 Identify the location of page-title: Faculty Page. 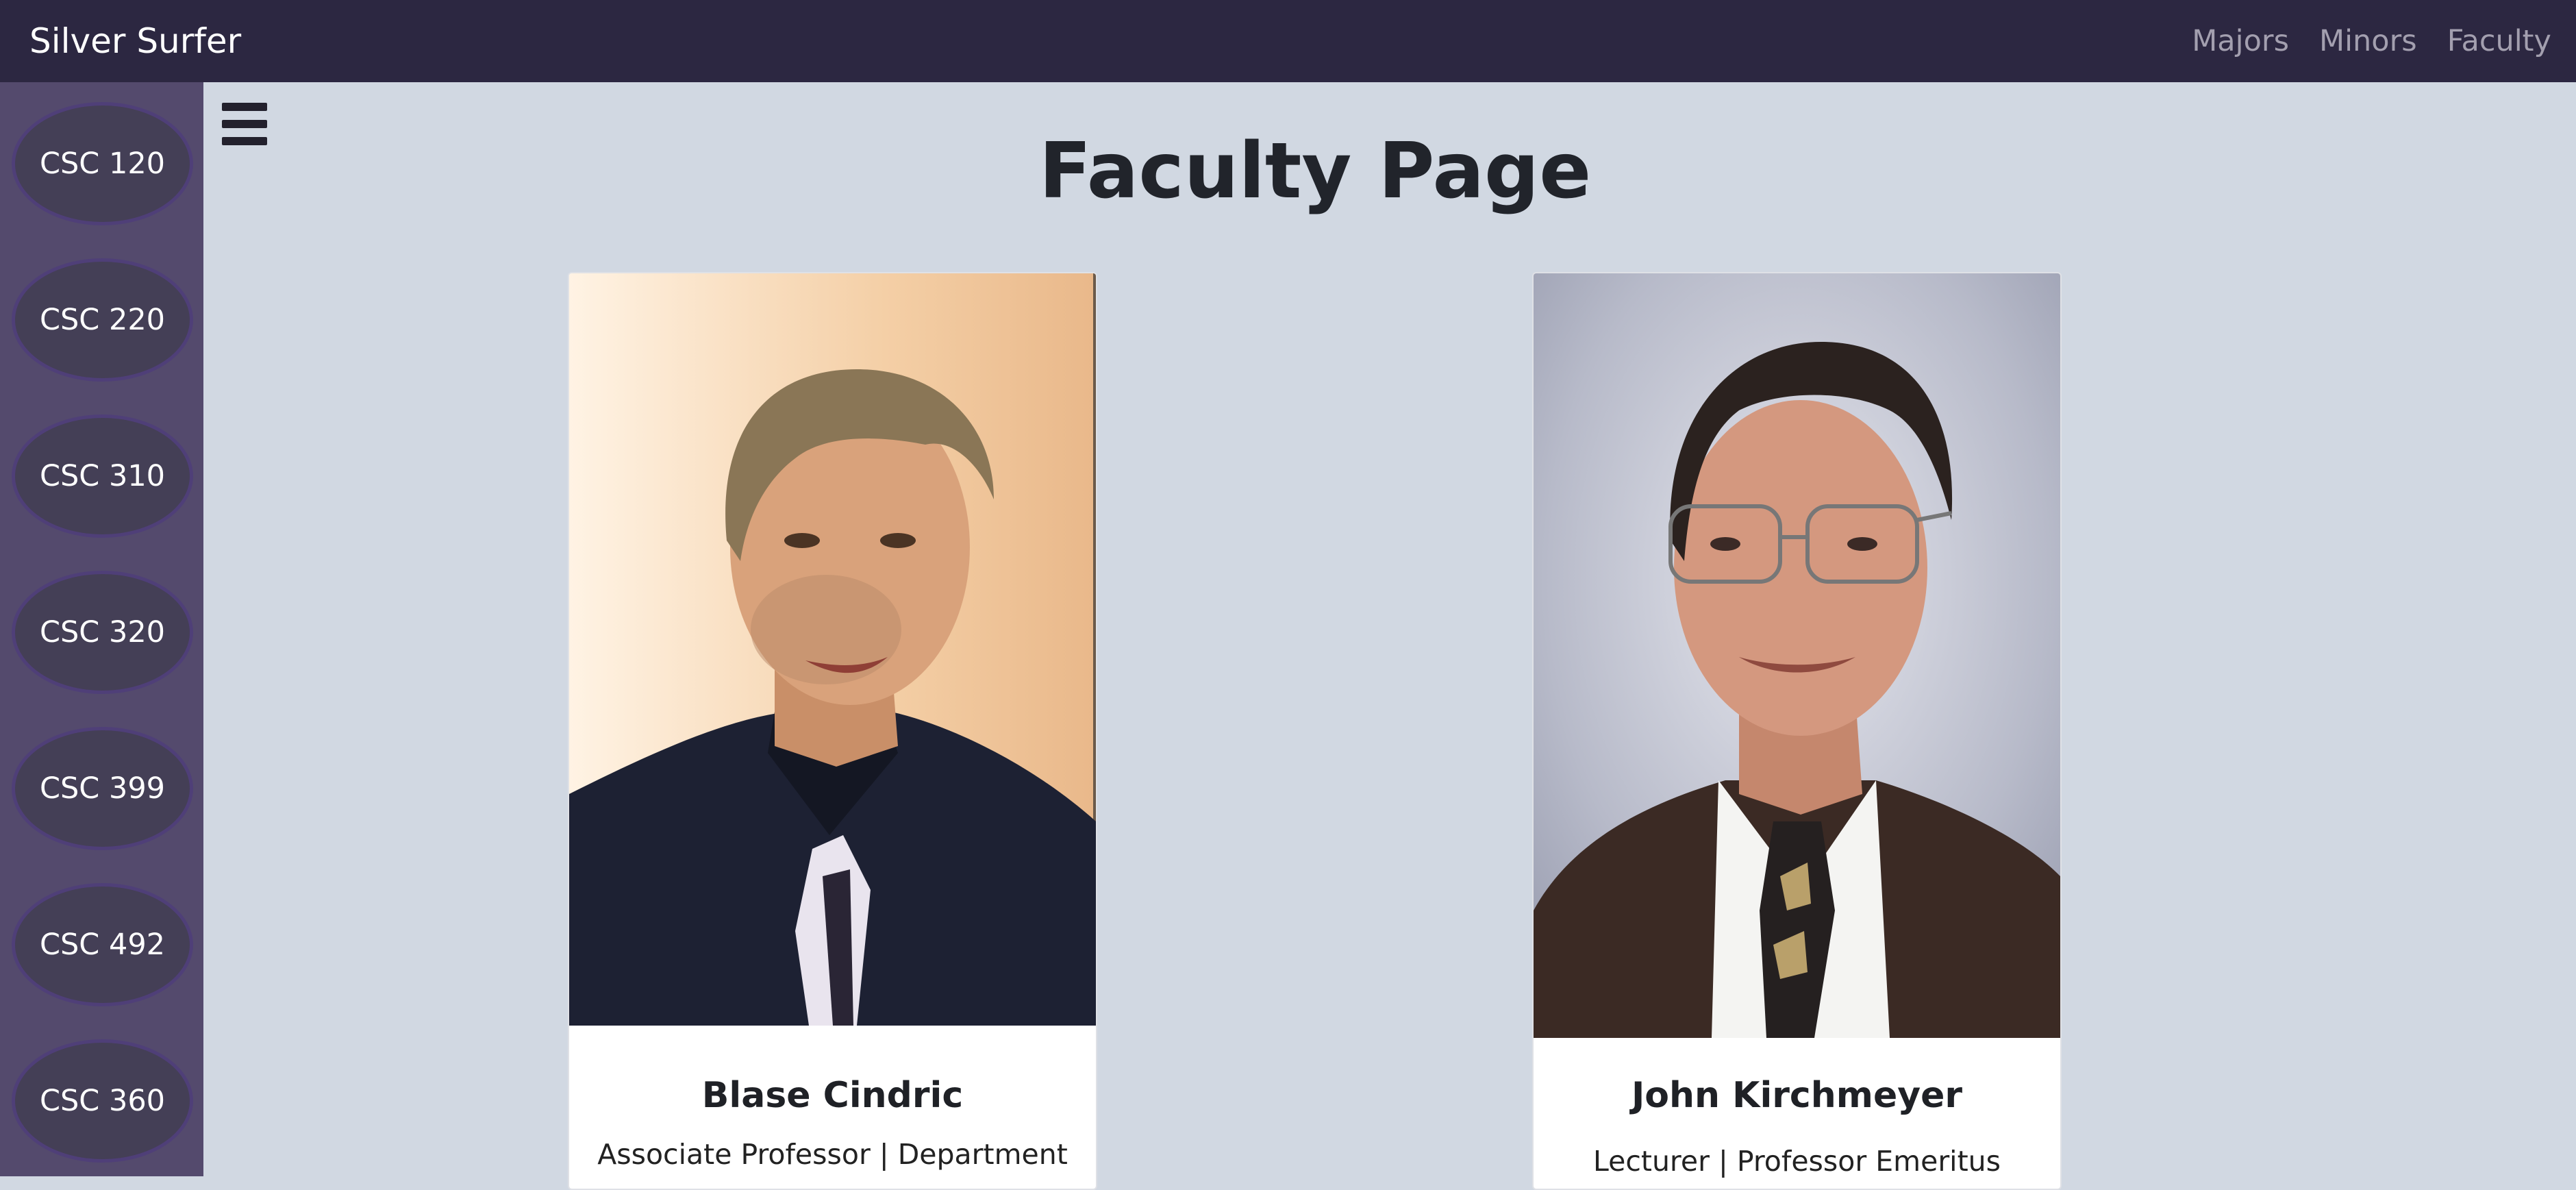
(1315, 171).